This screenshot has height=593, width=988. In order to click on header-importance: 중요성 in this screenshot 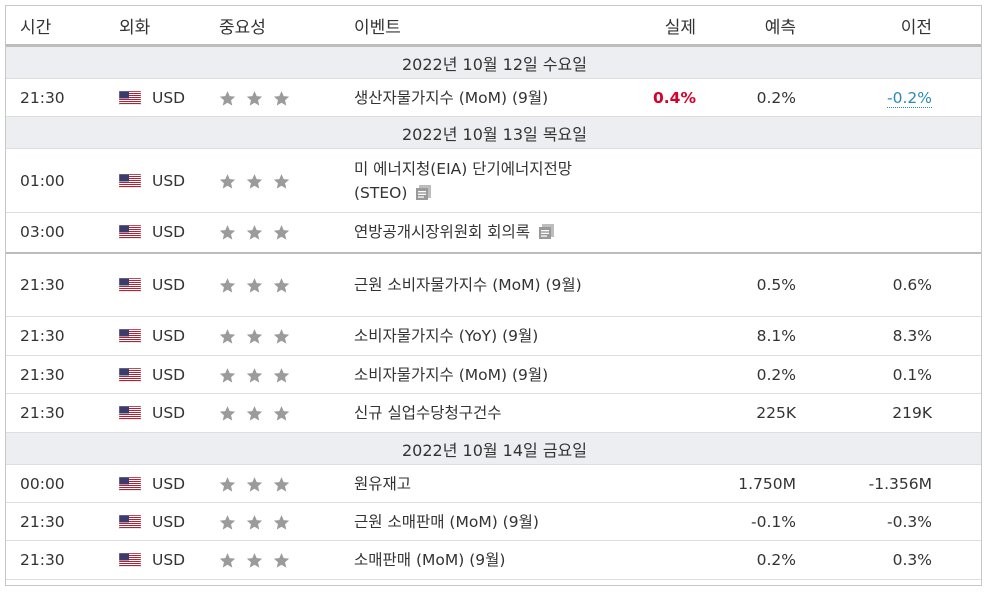, I will do `click(286, 26)`.